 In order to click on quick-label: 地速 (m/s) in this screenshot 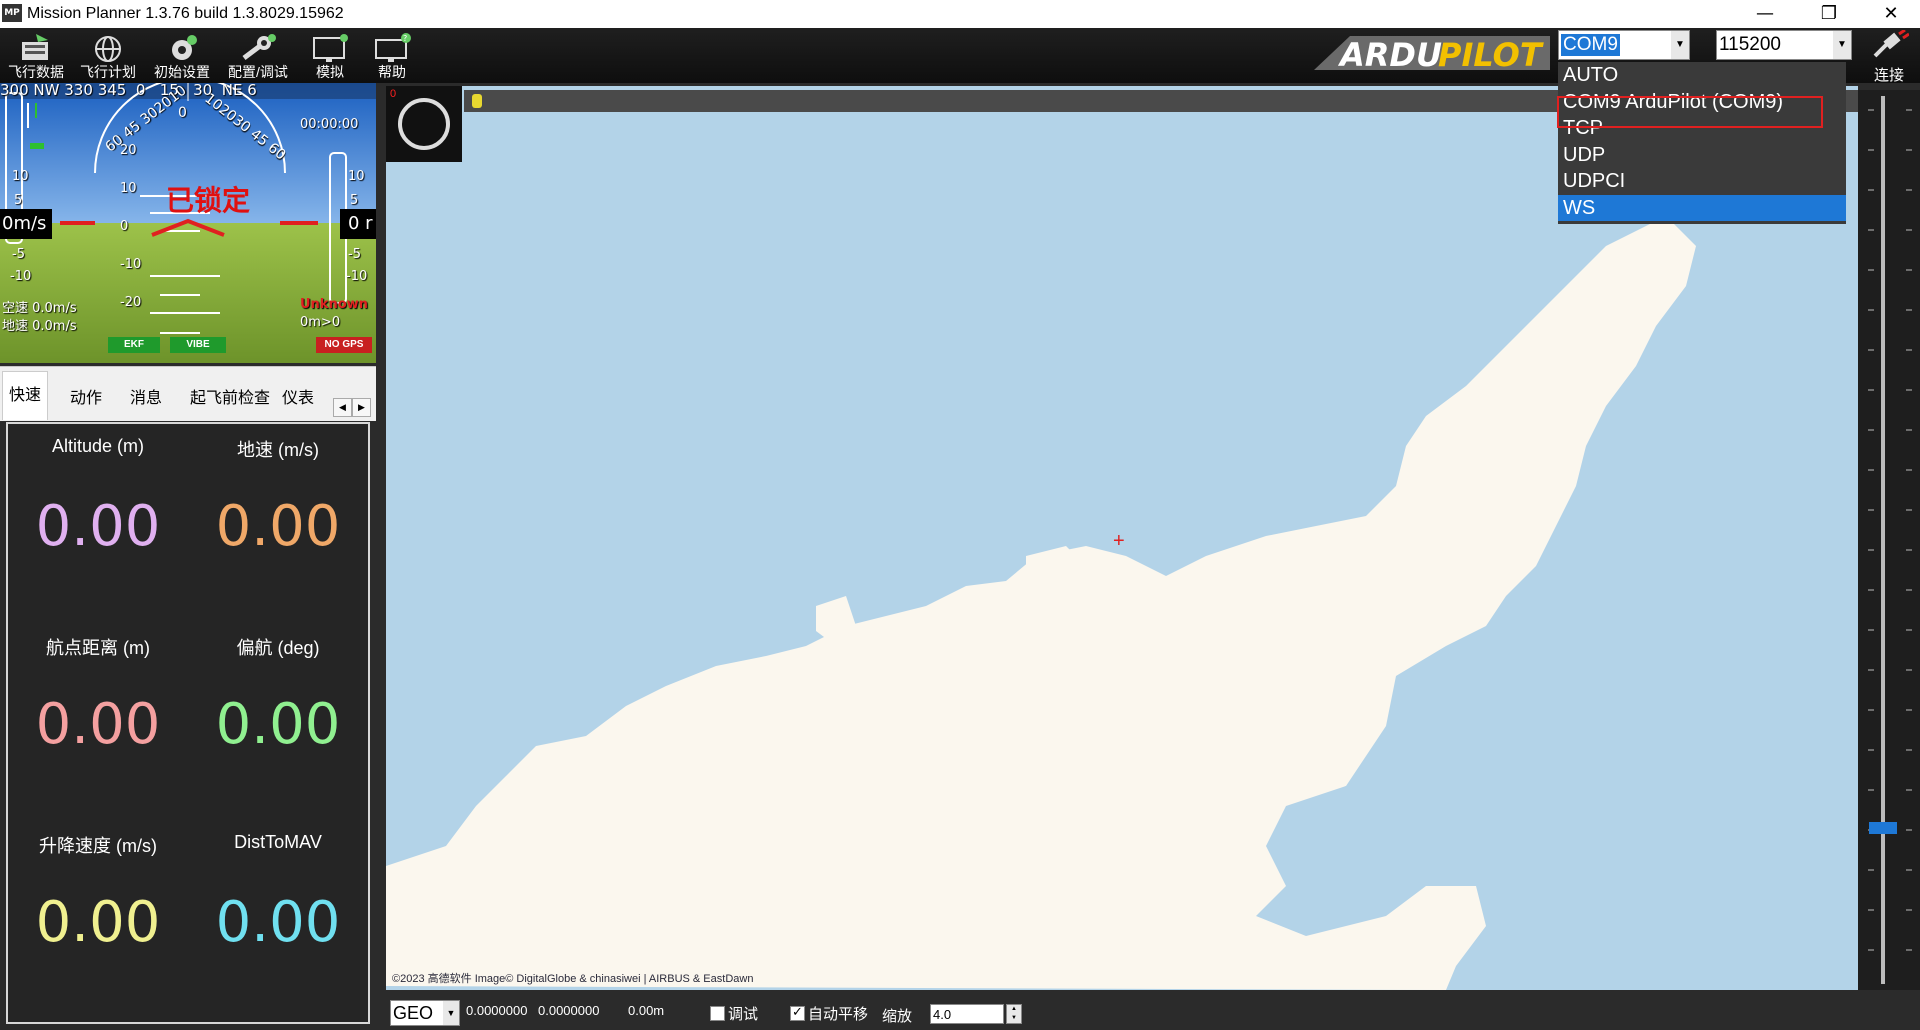, I will do `click(278, 450)`.